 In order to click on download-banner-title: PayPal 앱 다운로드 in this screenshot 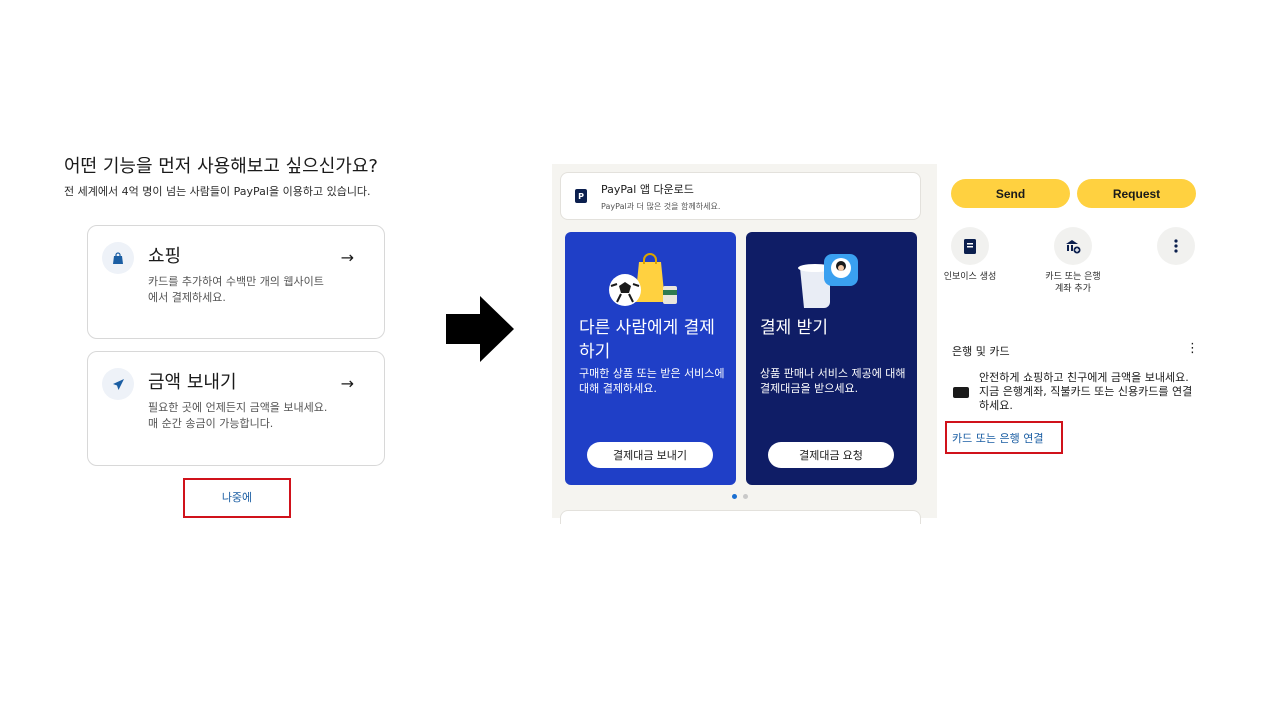, I will do `click(647, 189)`.